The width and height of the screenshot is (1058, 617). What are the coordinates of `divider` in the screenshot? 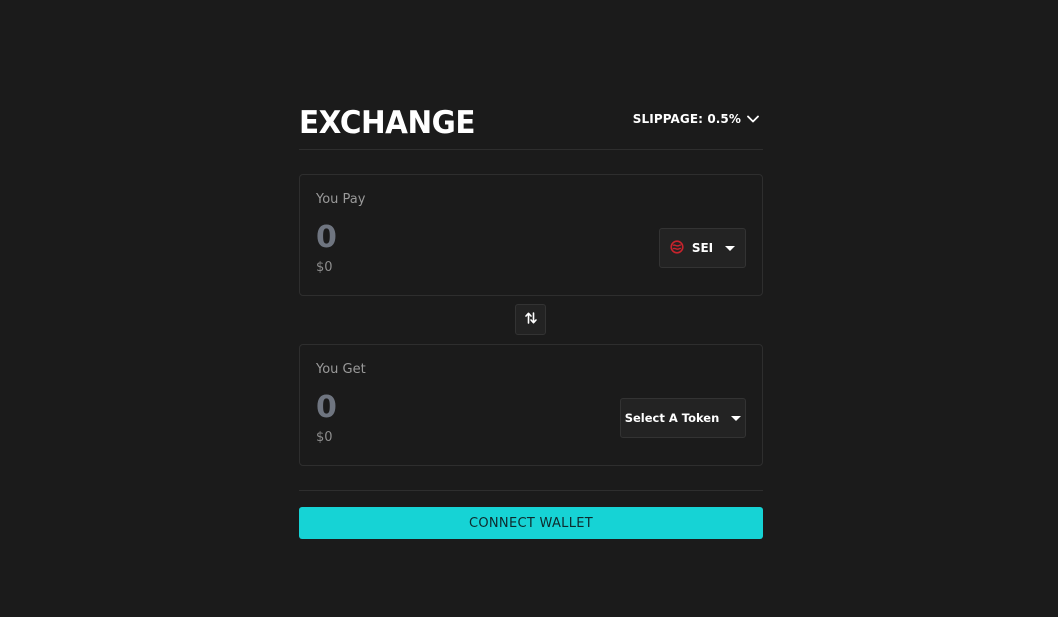 It's located at (531, 490).